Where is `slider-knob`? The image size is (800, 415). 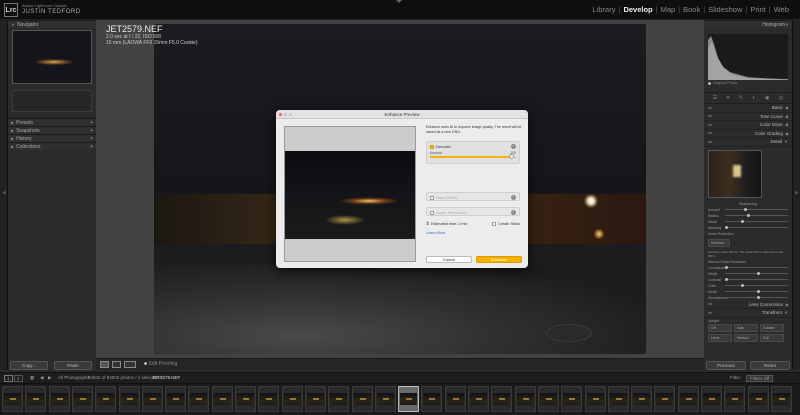 slider-knob is located at coordinates (512, 156).